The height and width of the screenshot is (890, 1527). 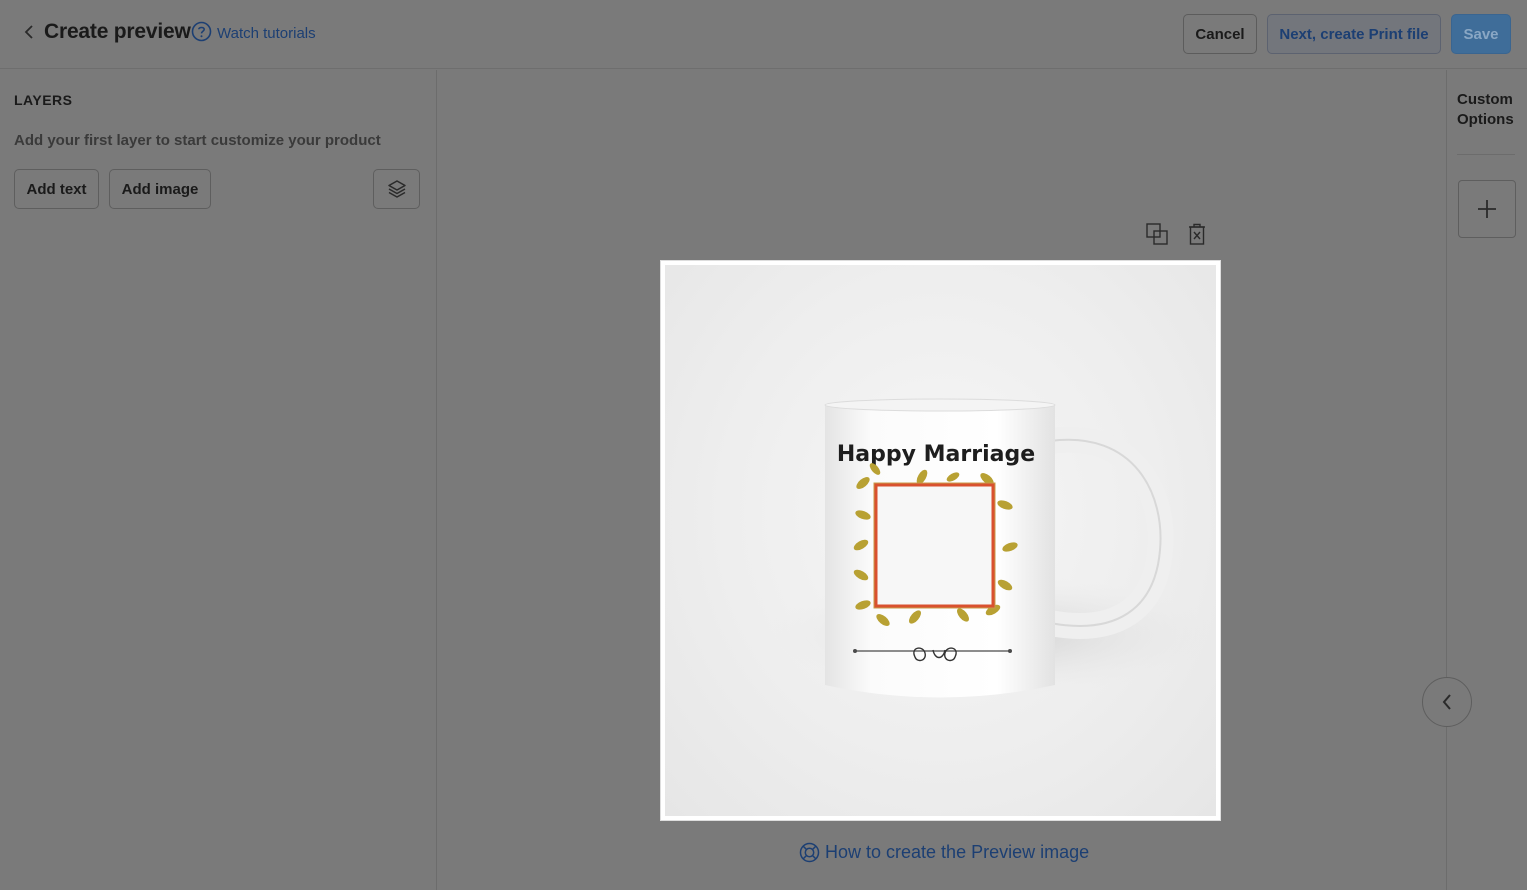 I want to click on layers-stack-icon, so click(x=396, y=189).